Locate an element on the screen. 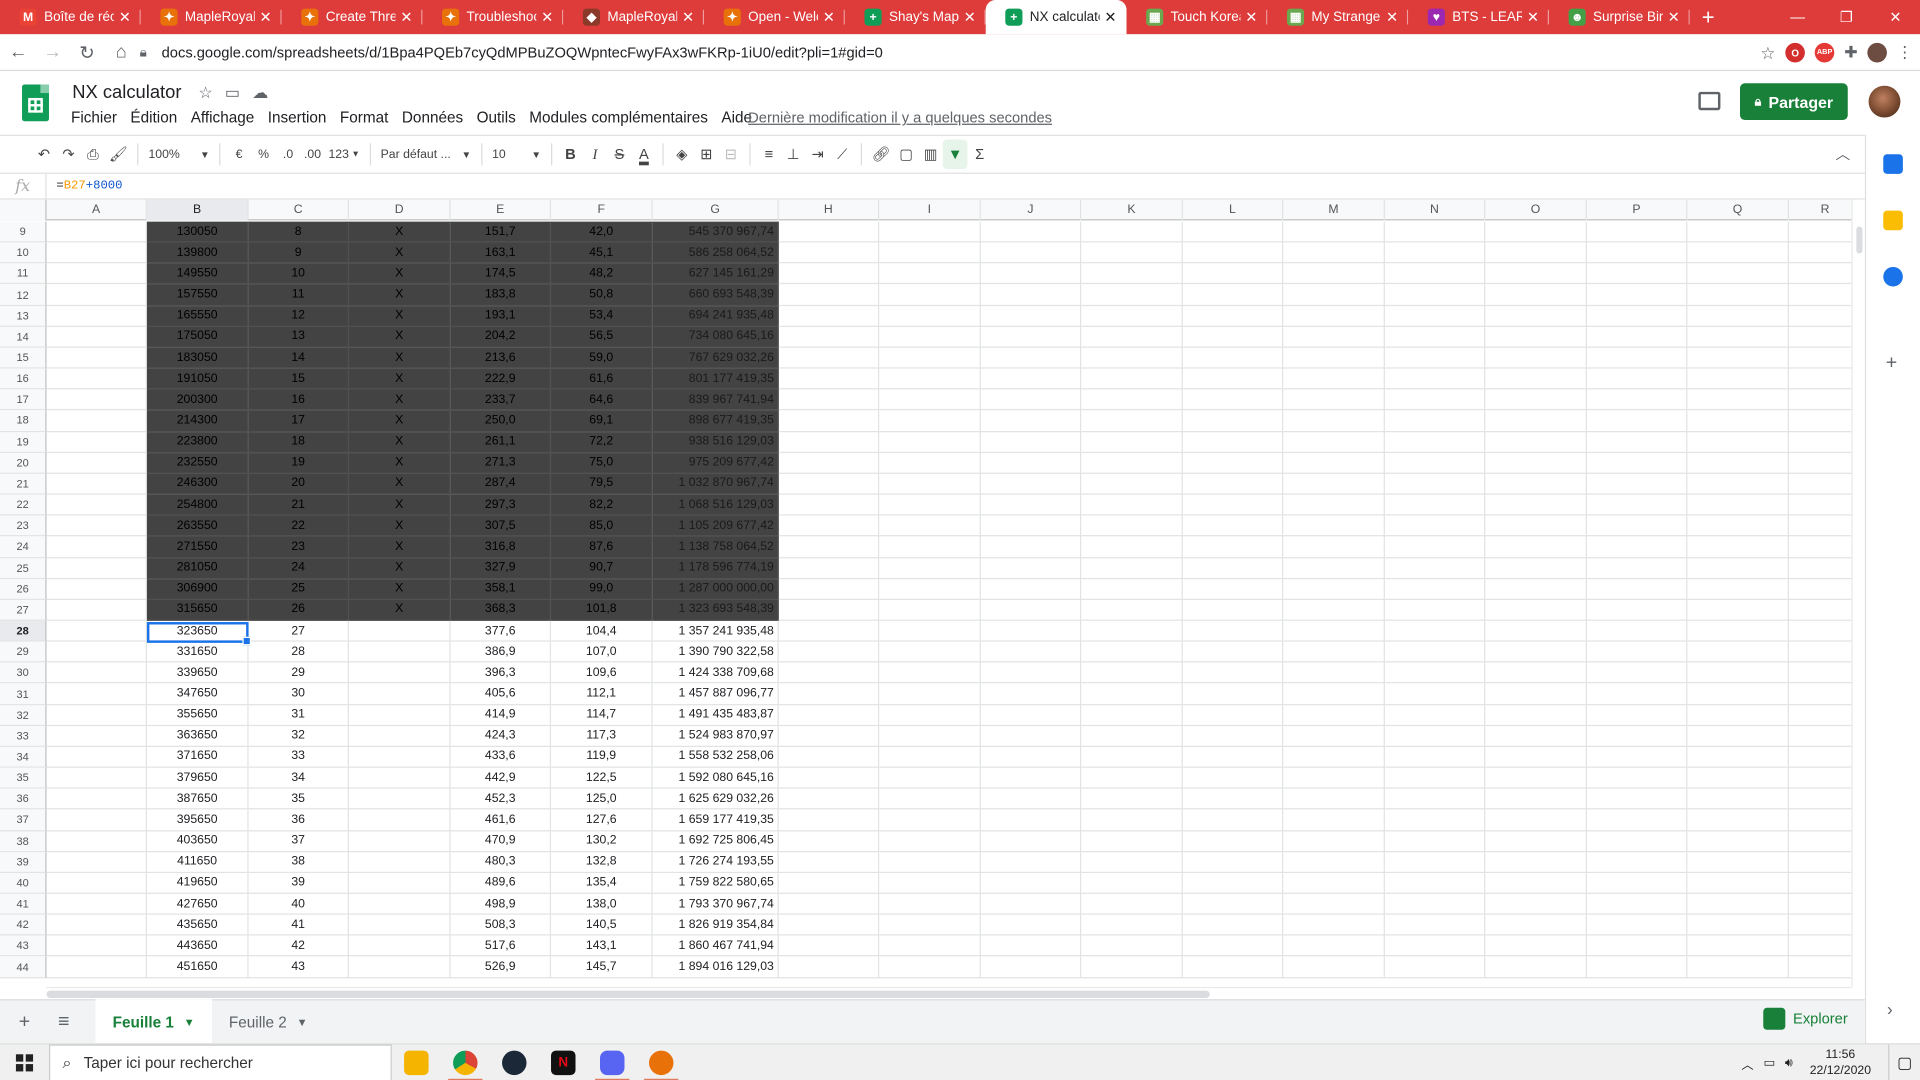  column-header-d: D is located at coordinates (400, 210).